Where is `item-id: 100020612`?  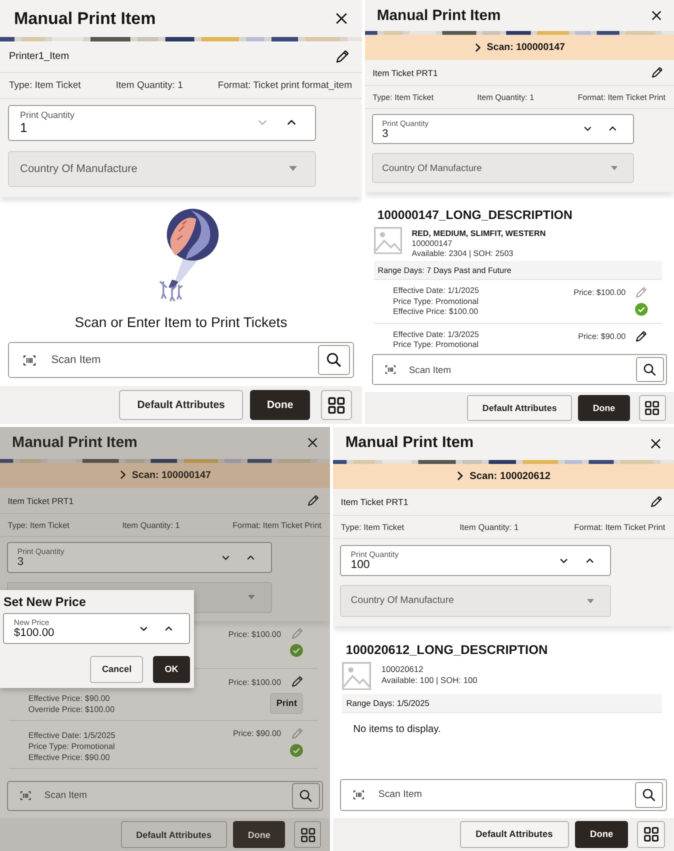
item-id: 100020612 is located at coordinates (402, 669).